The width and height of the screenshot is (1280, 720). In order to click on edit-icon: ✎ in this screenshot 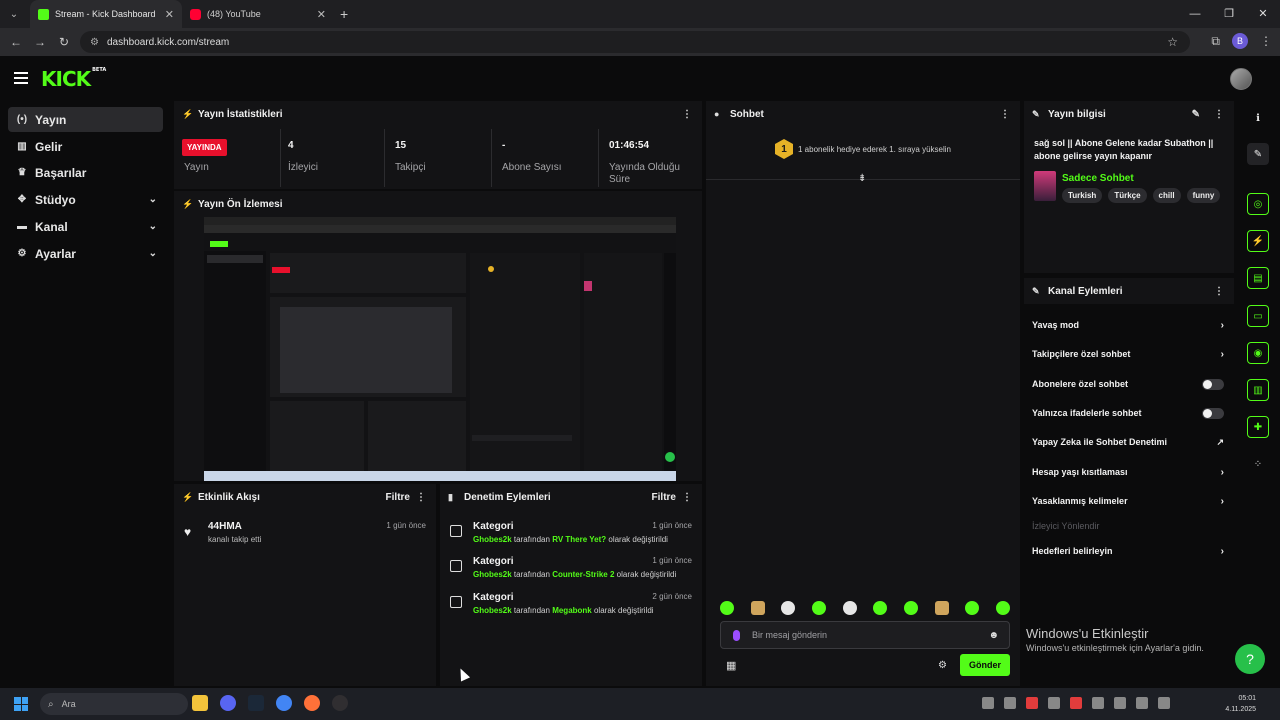, I will do `click(1258, 154)`.